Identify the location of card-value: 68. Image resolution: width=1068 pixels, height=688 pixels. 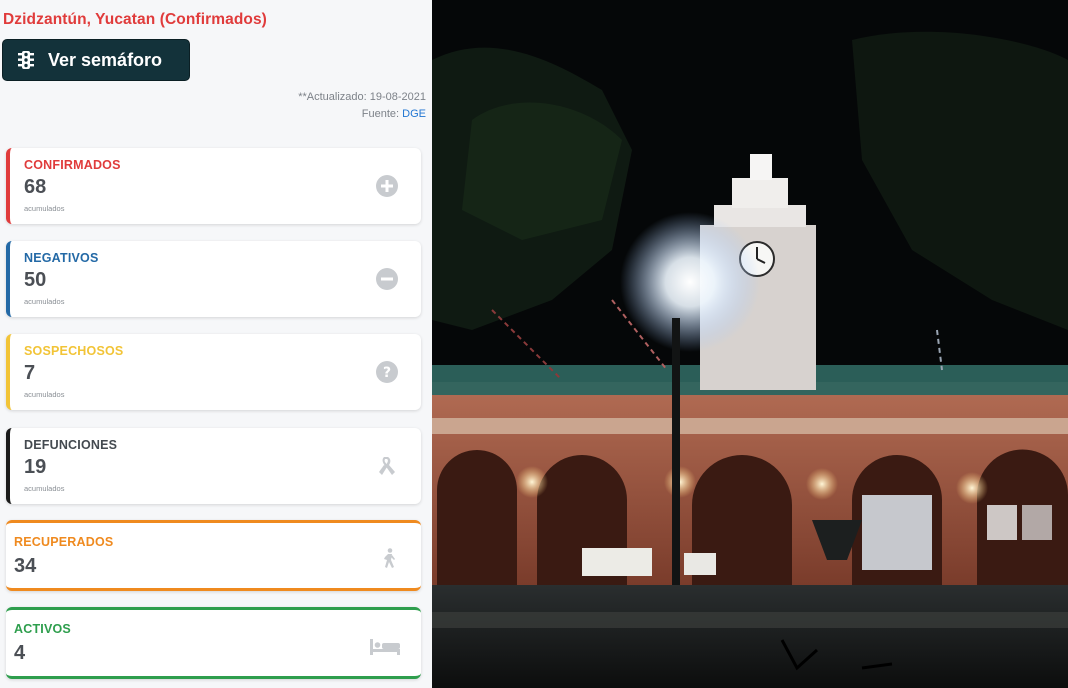
(35, 187).